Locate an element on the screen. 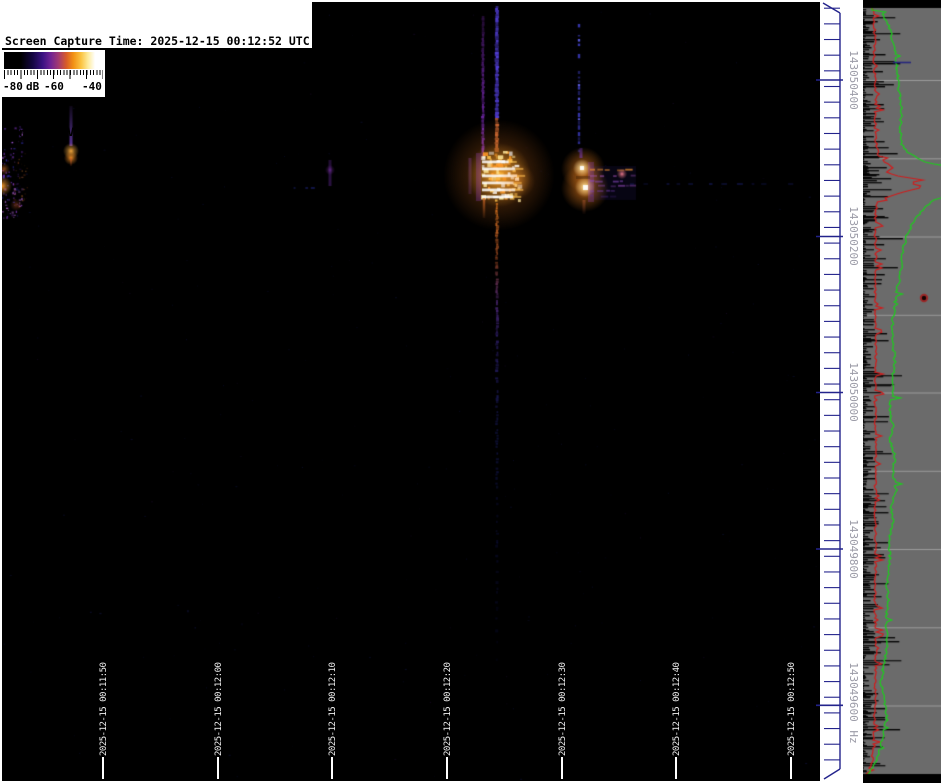  db-tick-label: -60 is located at coordinates (54, 86).